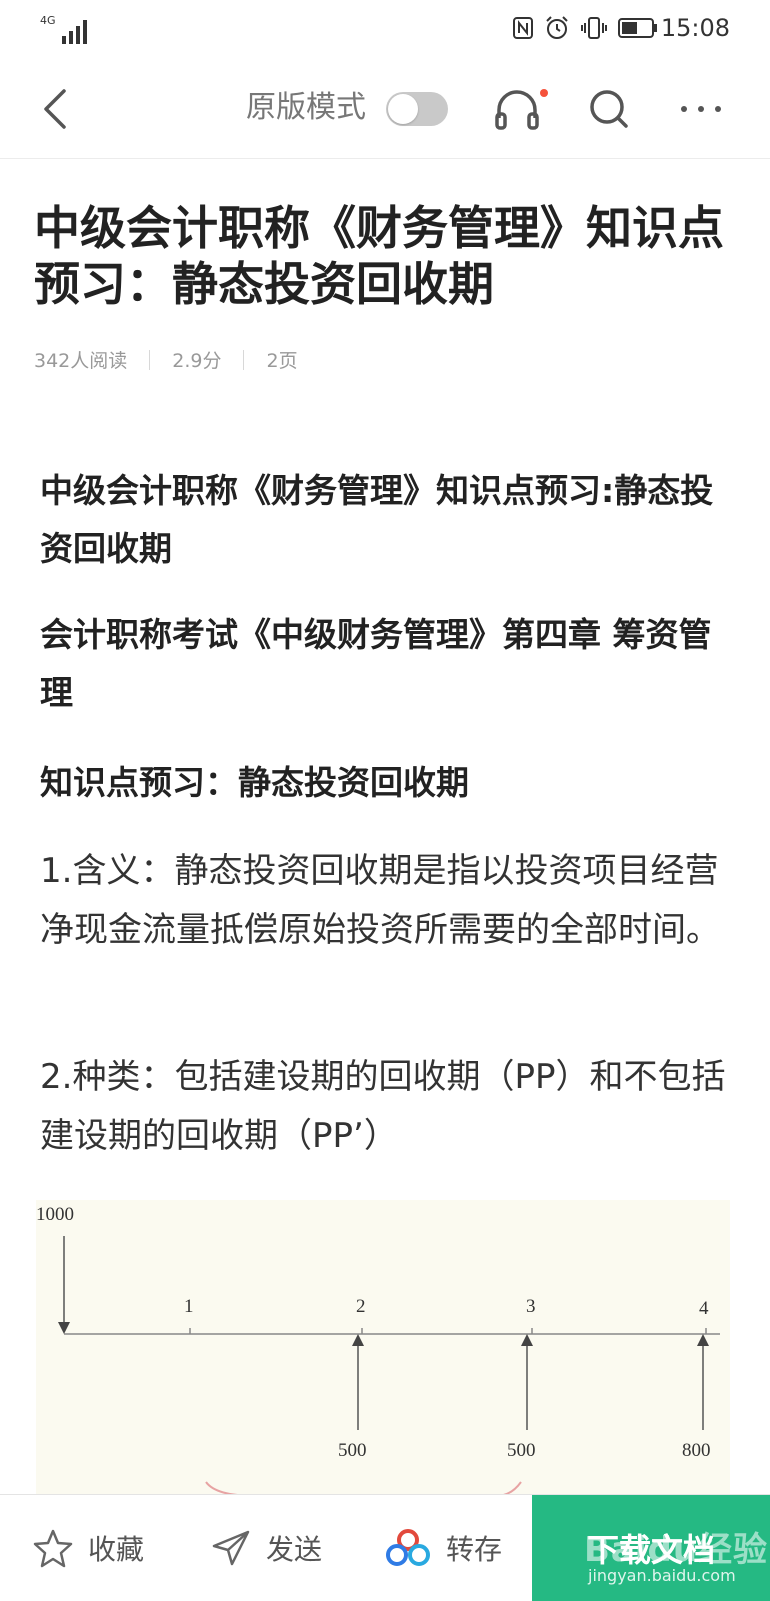  I want to click on period-label: 4, so click(704, 1308).